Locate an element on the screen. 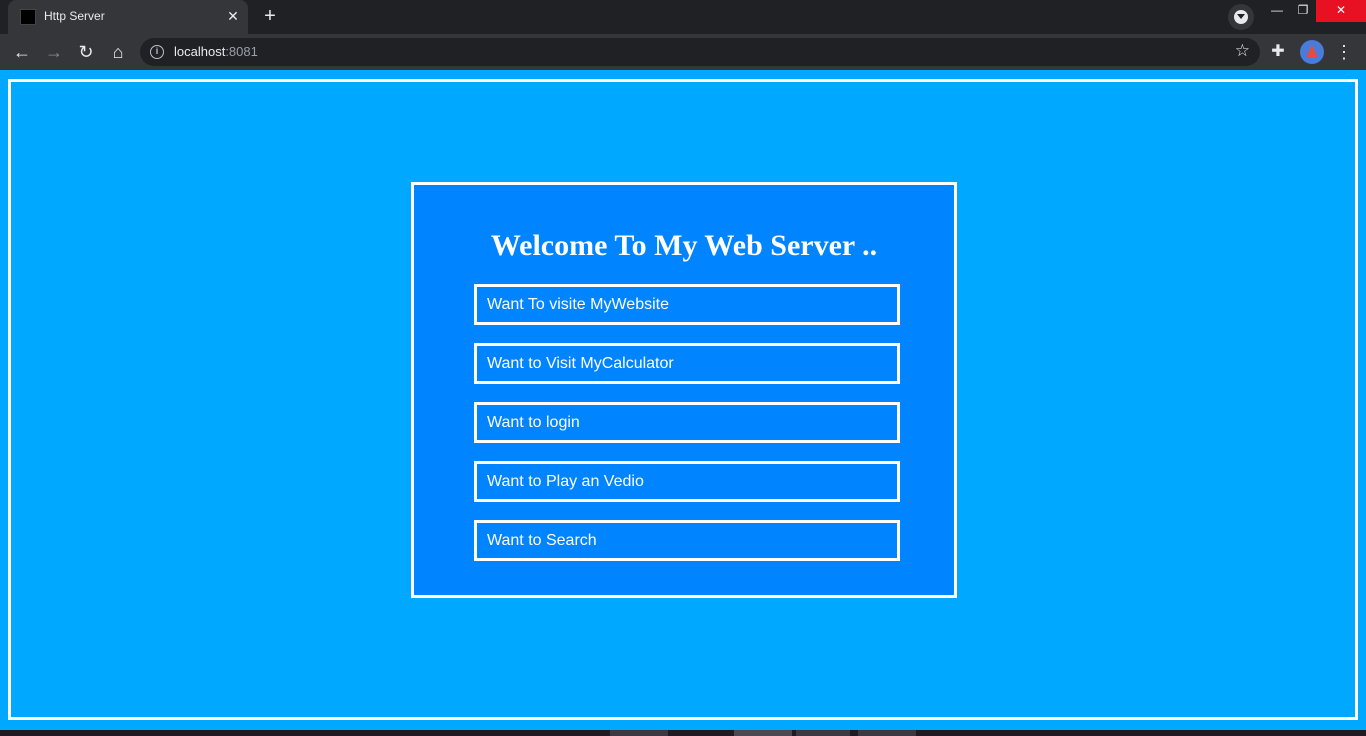 The image size is (1366, 736). extensions-icon: ✚ is located at coordinates (1278, 52).